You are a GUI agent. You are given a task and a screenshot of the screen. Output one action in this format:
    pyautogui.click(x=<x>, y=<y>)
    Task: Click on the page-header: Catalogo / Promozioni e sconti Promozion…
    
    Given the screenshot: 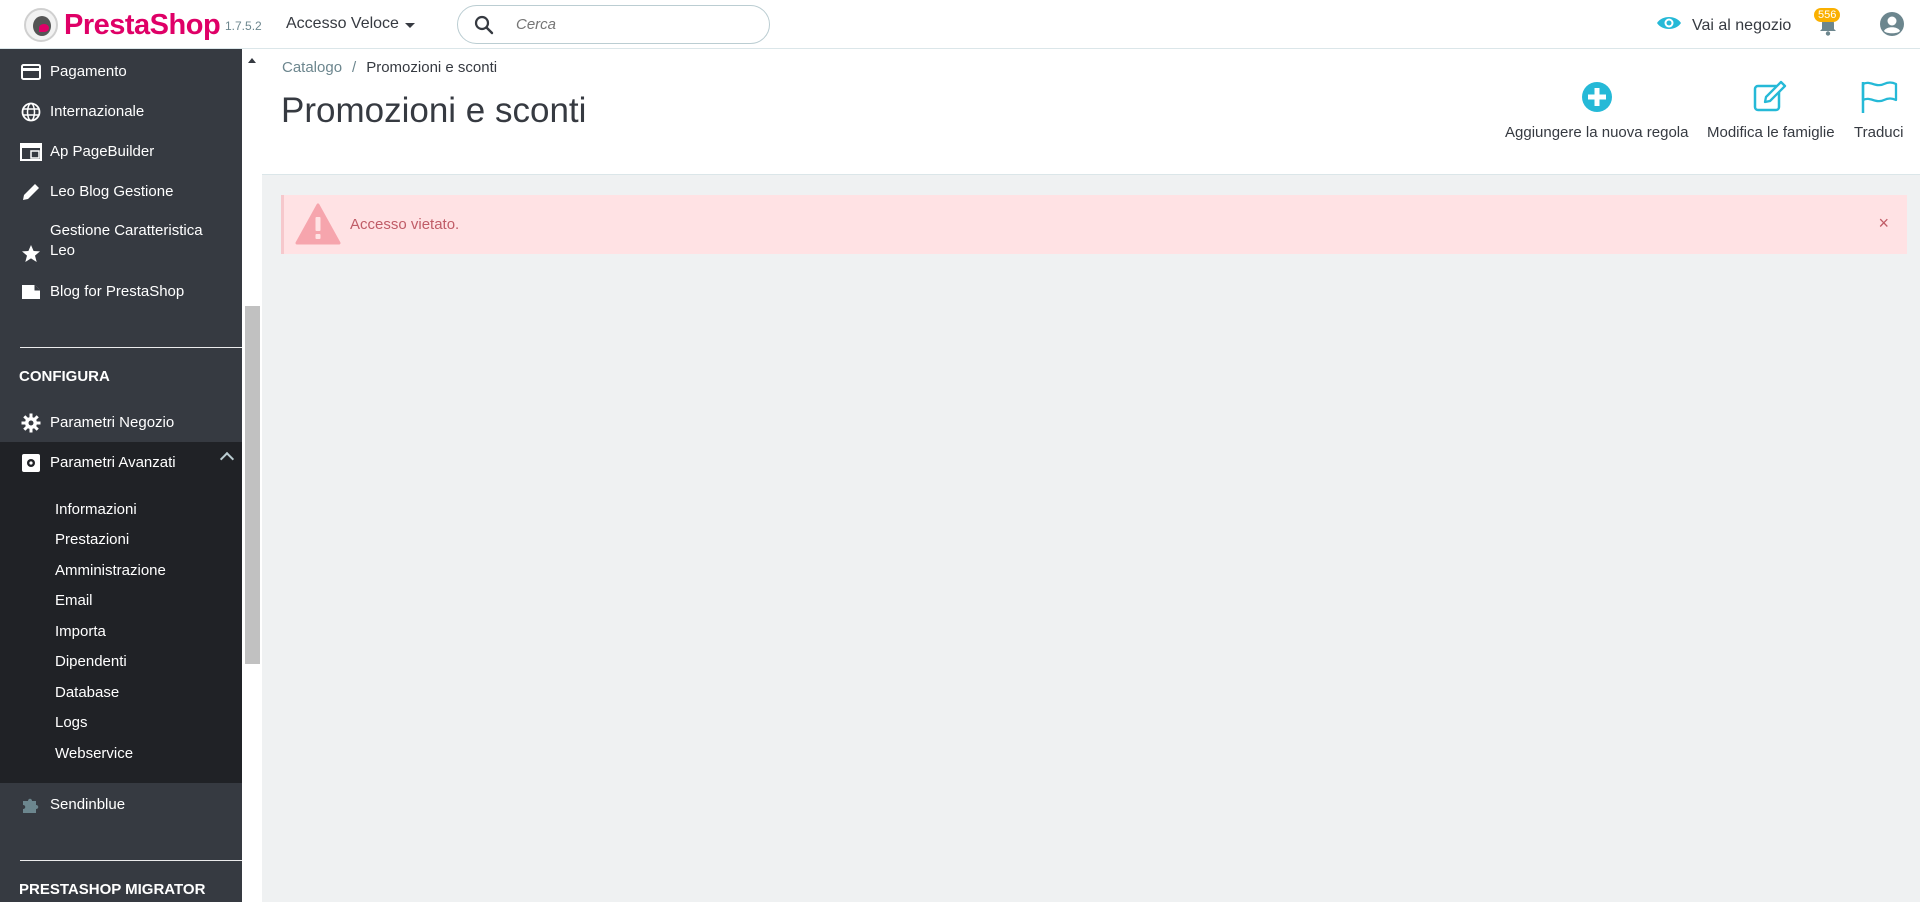 What is the action you would take?
    pyautogui.click(x=1091, y=112)
    